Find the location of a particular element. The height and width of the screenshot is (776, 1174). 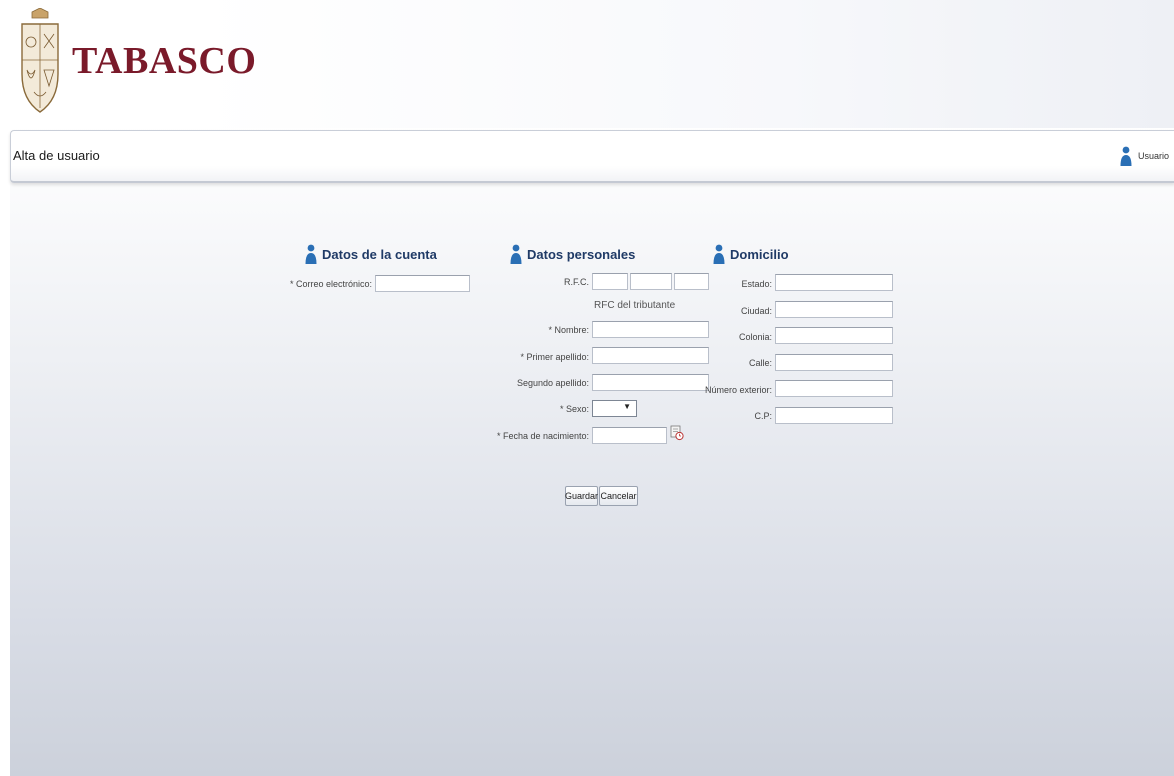

fecha-label: * Fecha de nacimiento: is located at coordinates (542, 436).